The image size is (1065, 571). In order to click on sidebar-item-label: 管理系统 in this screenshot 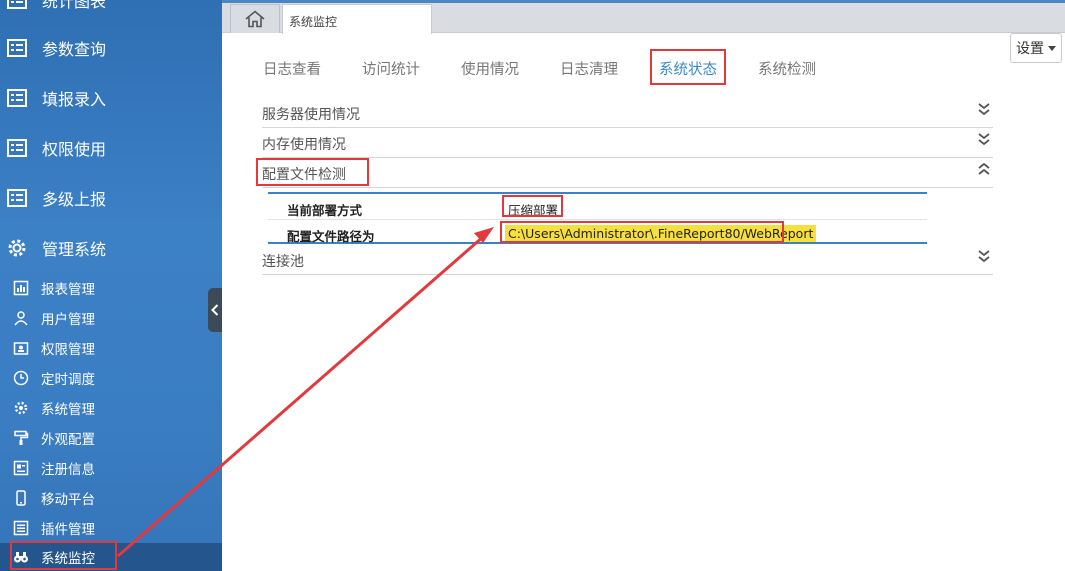, I will do `click(74, 249)`.